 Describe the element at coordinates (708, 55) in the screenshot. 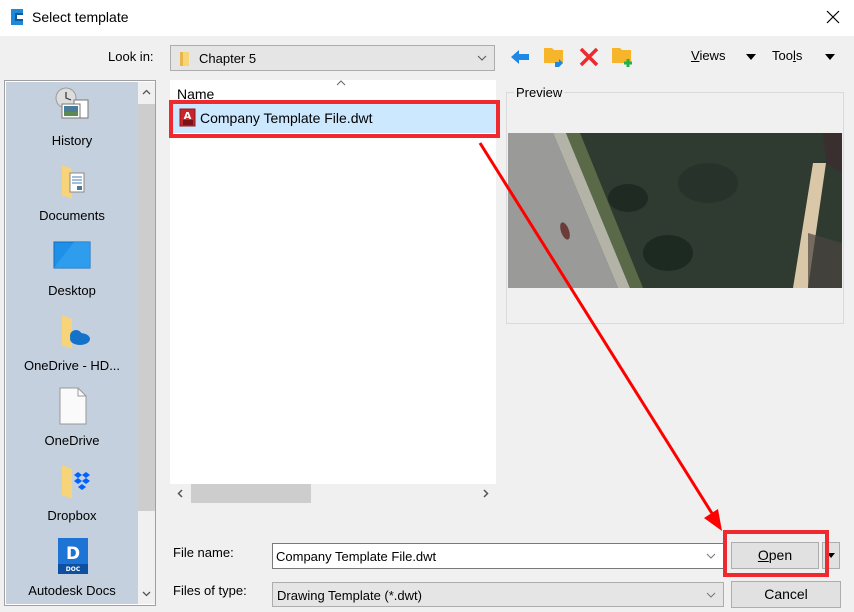

I see `views-menu: Views` at that location.